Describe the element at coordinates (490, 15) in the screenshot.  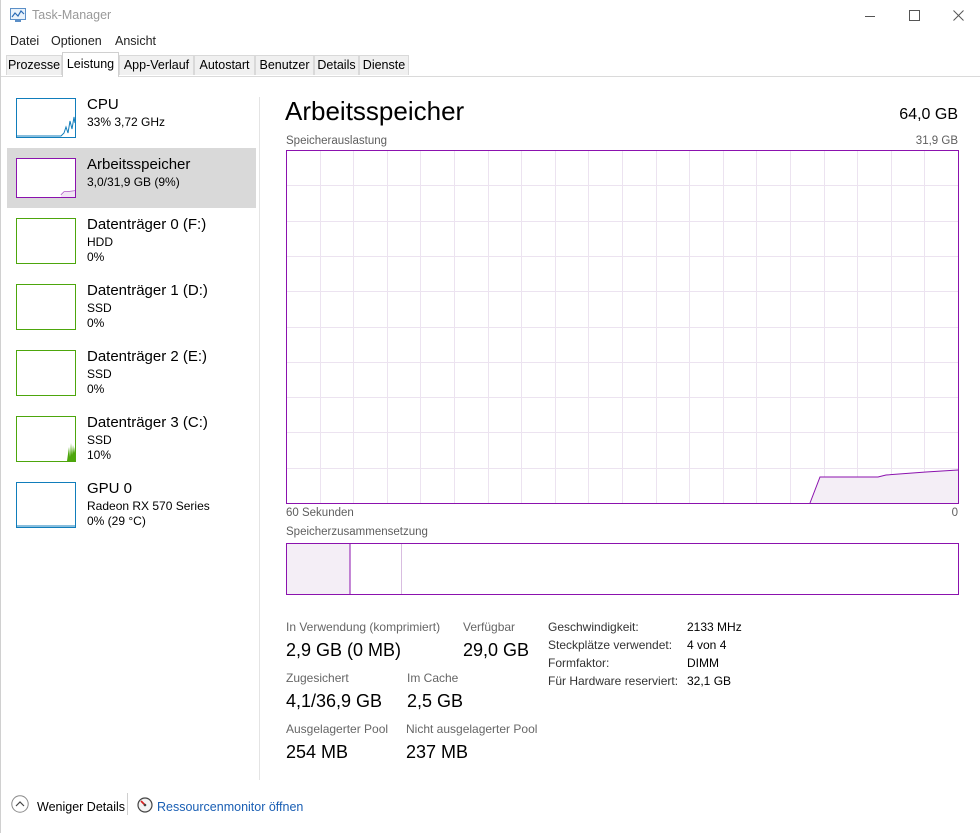
I see `title-bar: Task-Manager` at that location.